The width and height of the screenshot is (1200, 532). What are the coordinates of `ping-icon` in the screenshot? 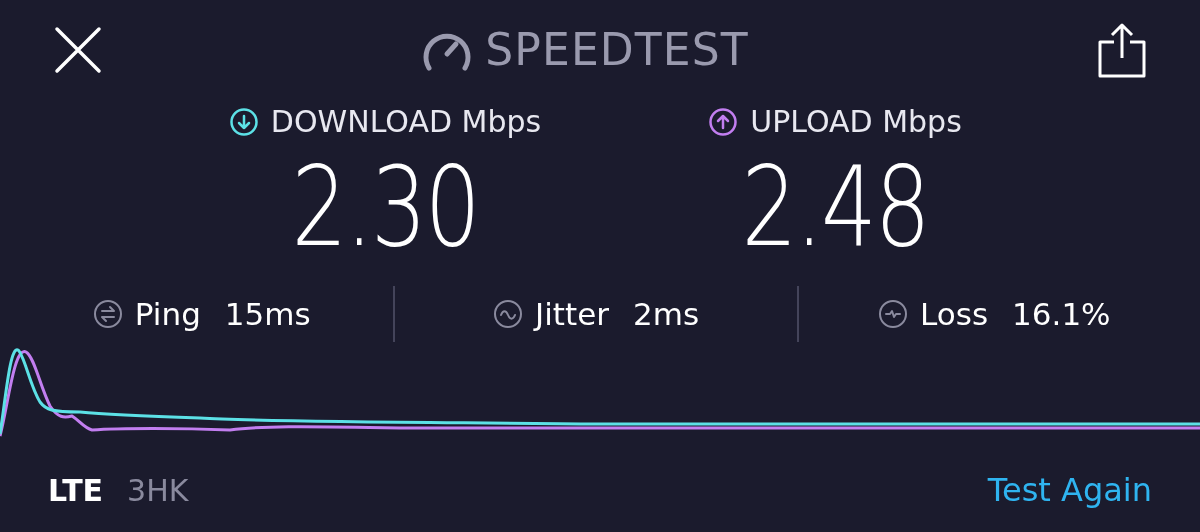 It's located at (107, 314).